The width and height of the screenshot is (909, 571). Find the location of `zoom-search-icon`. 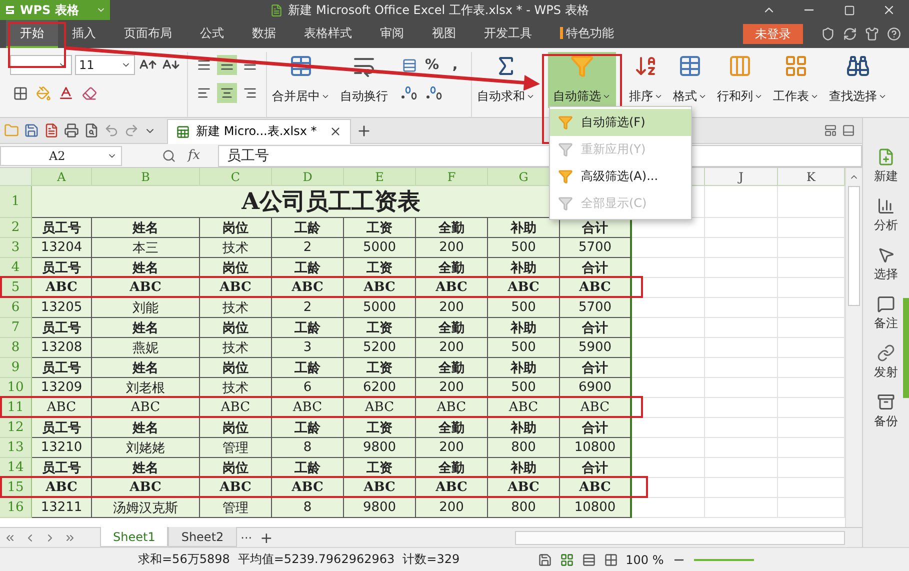

zoom-search-icon is located at coordinates (169, 155).